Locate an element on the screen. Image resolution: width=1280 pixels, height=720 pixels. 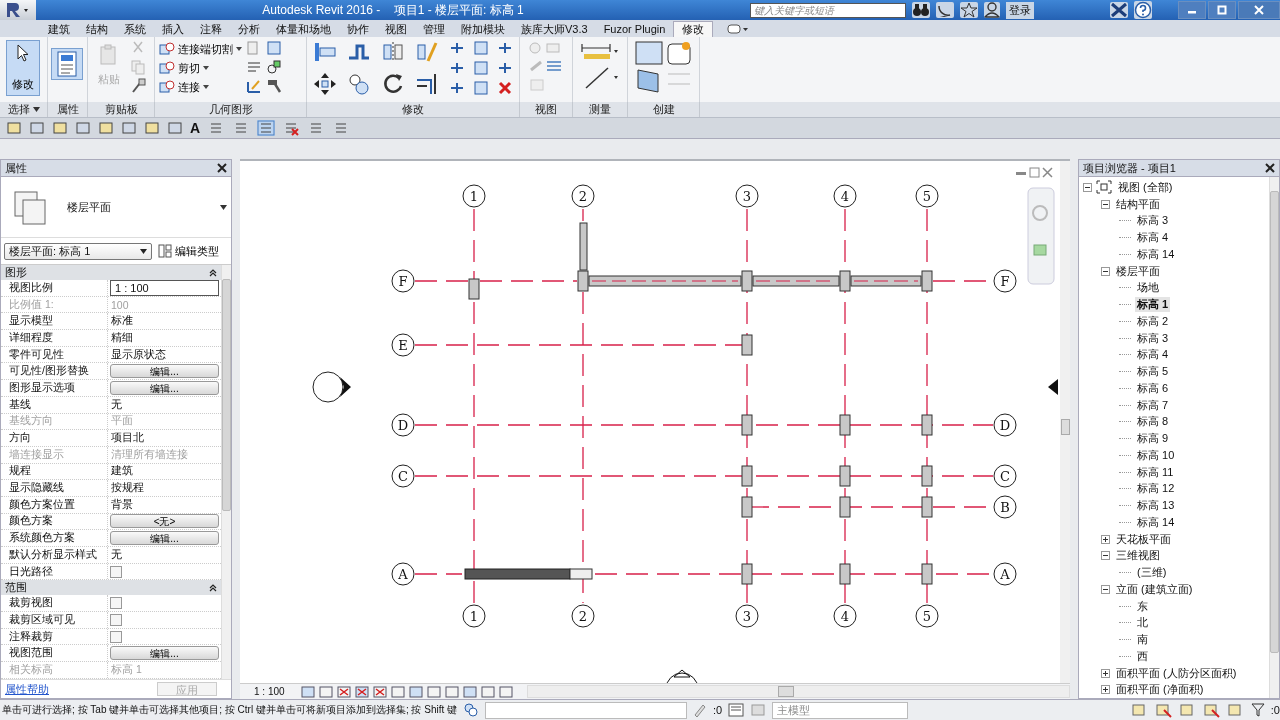
modify-button: 修改 is located at coordinates (23, 68).